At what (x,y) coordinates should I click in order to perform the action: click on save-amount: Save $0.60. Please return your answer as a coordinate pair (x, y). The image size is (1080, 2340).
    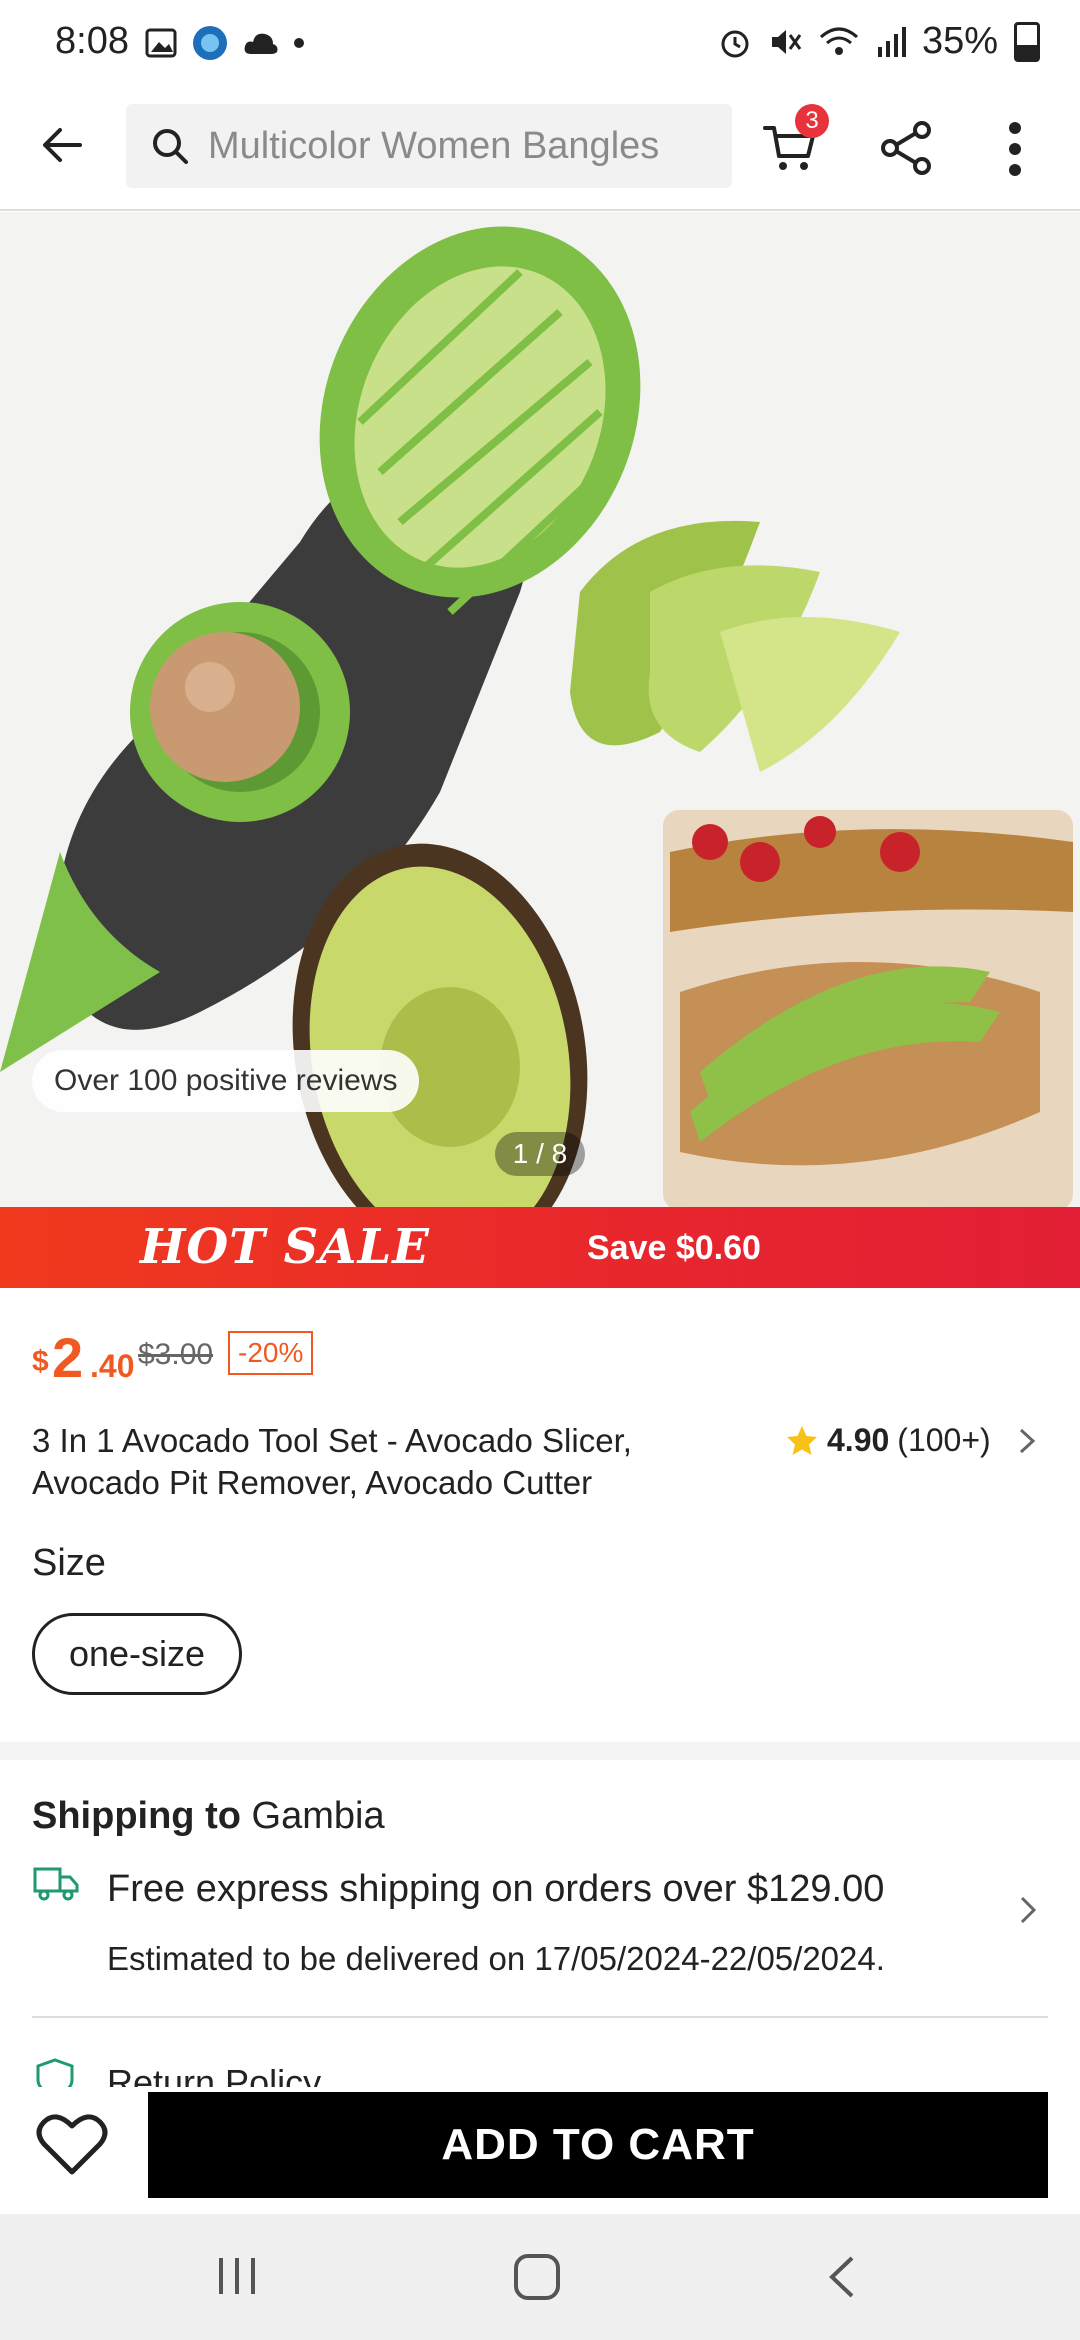
    Looking at the image, I should click on (674, 1248).